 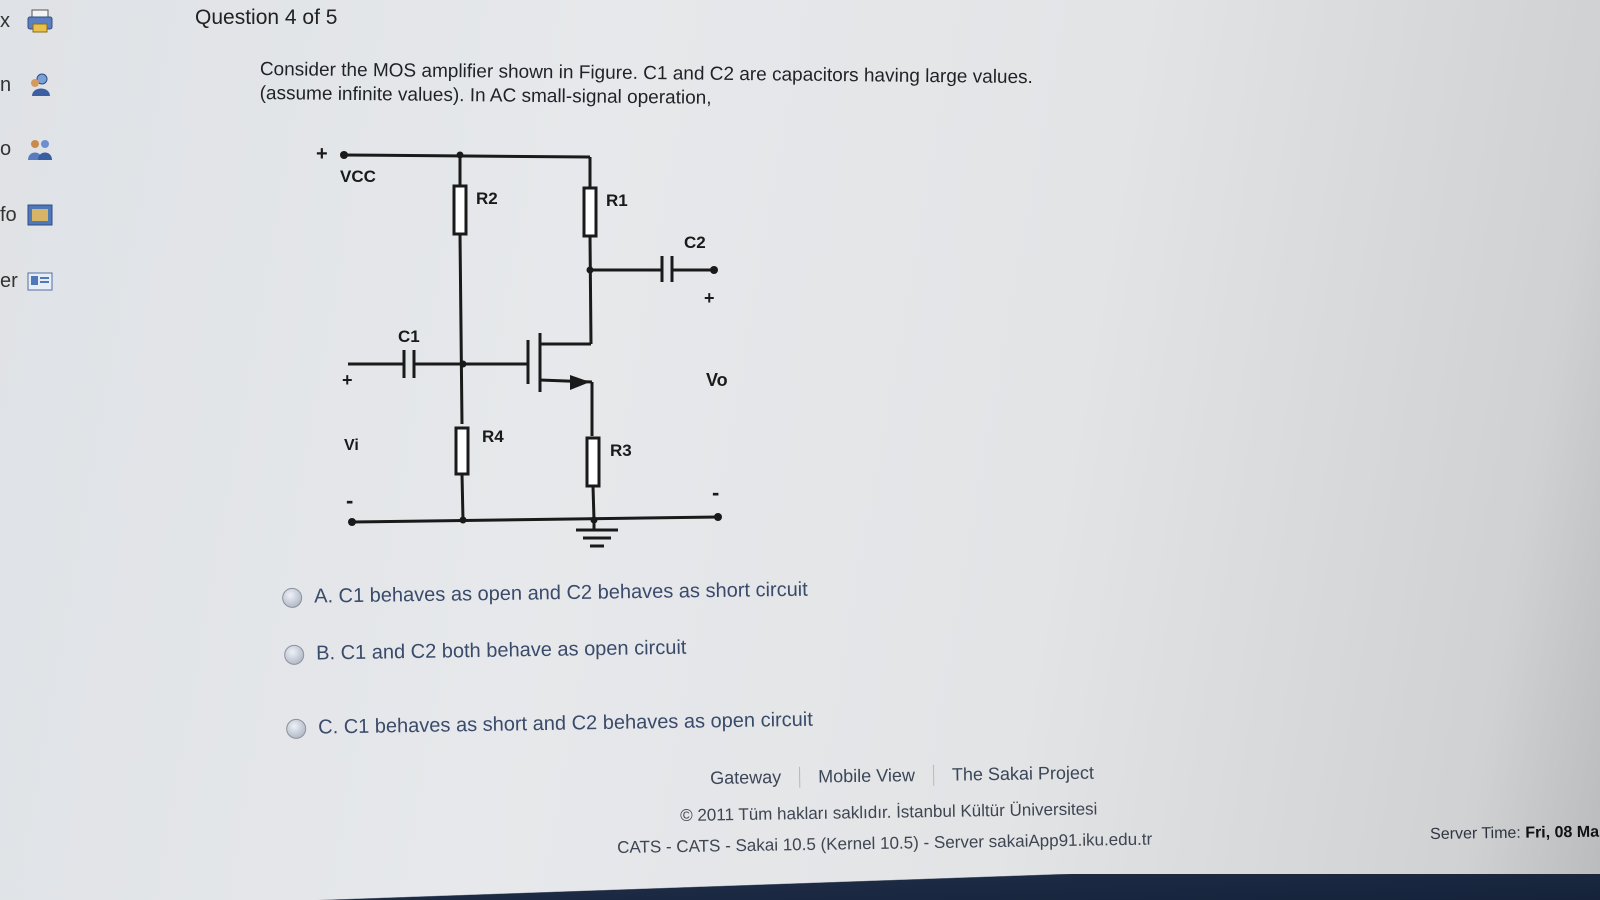 What do you see at coordinates (1562, 832) in the screenshot?
I see `server-time-value: Fri, 08 Ma` at bounding box center [1562, 832].